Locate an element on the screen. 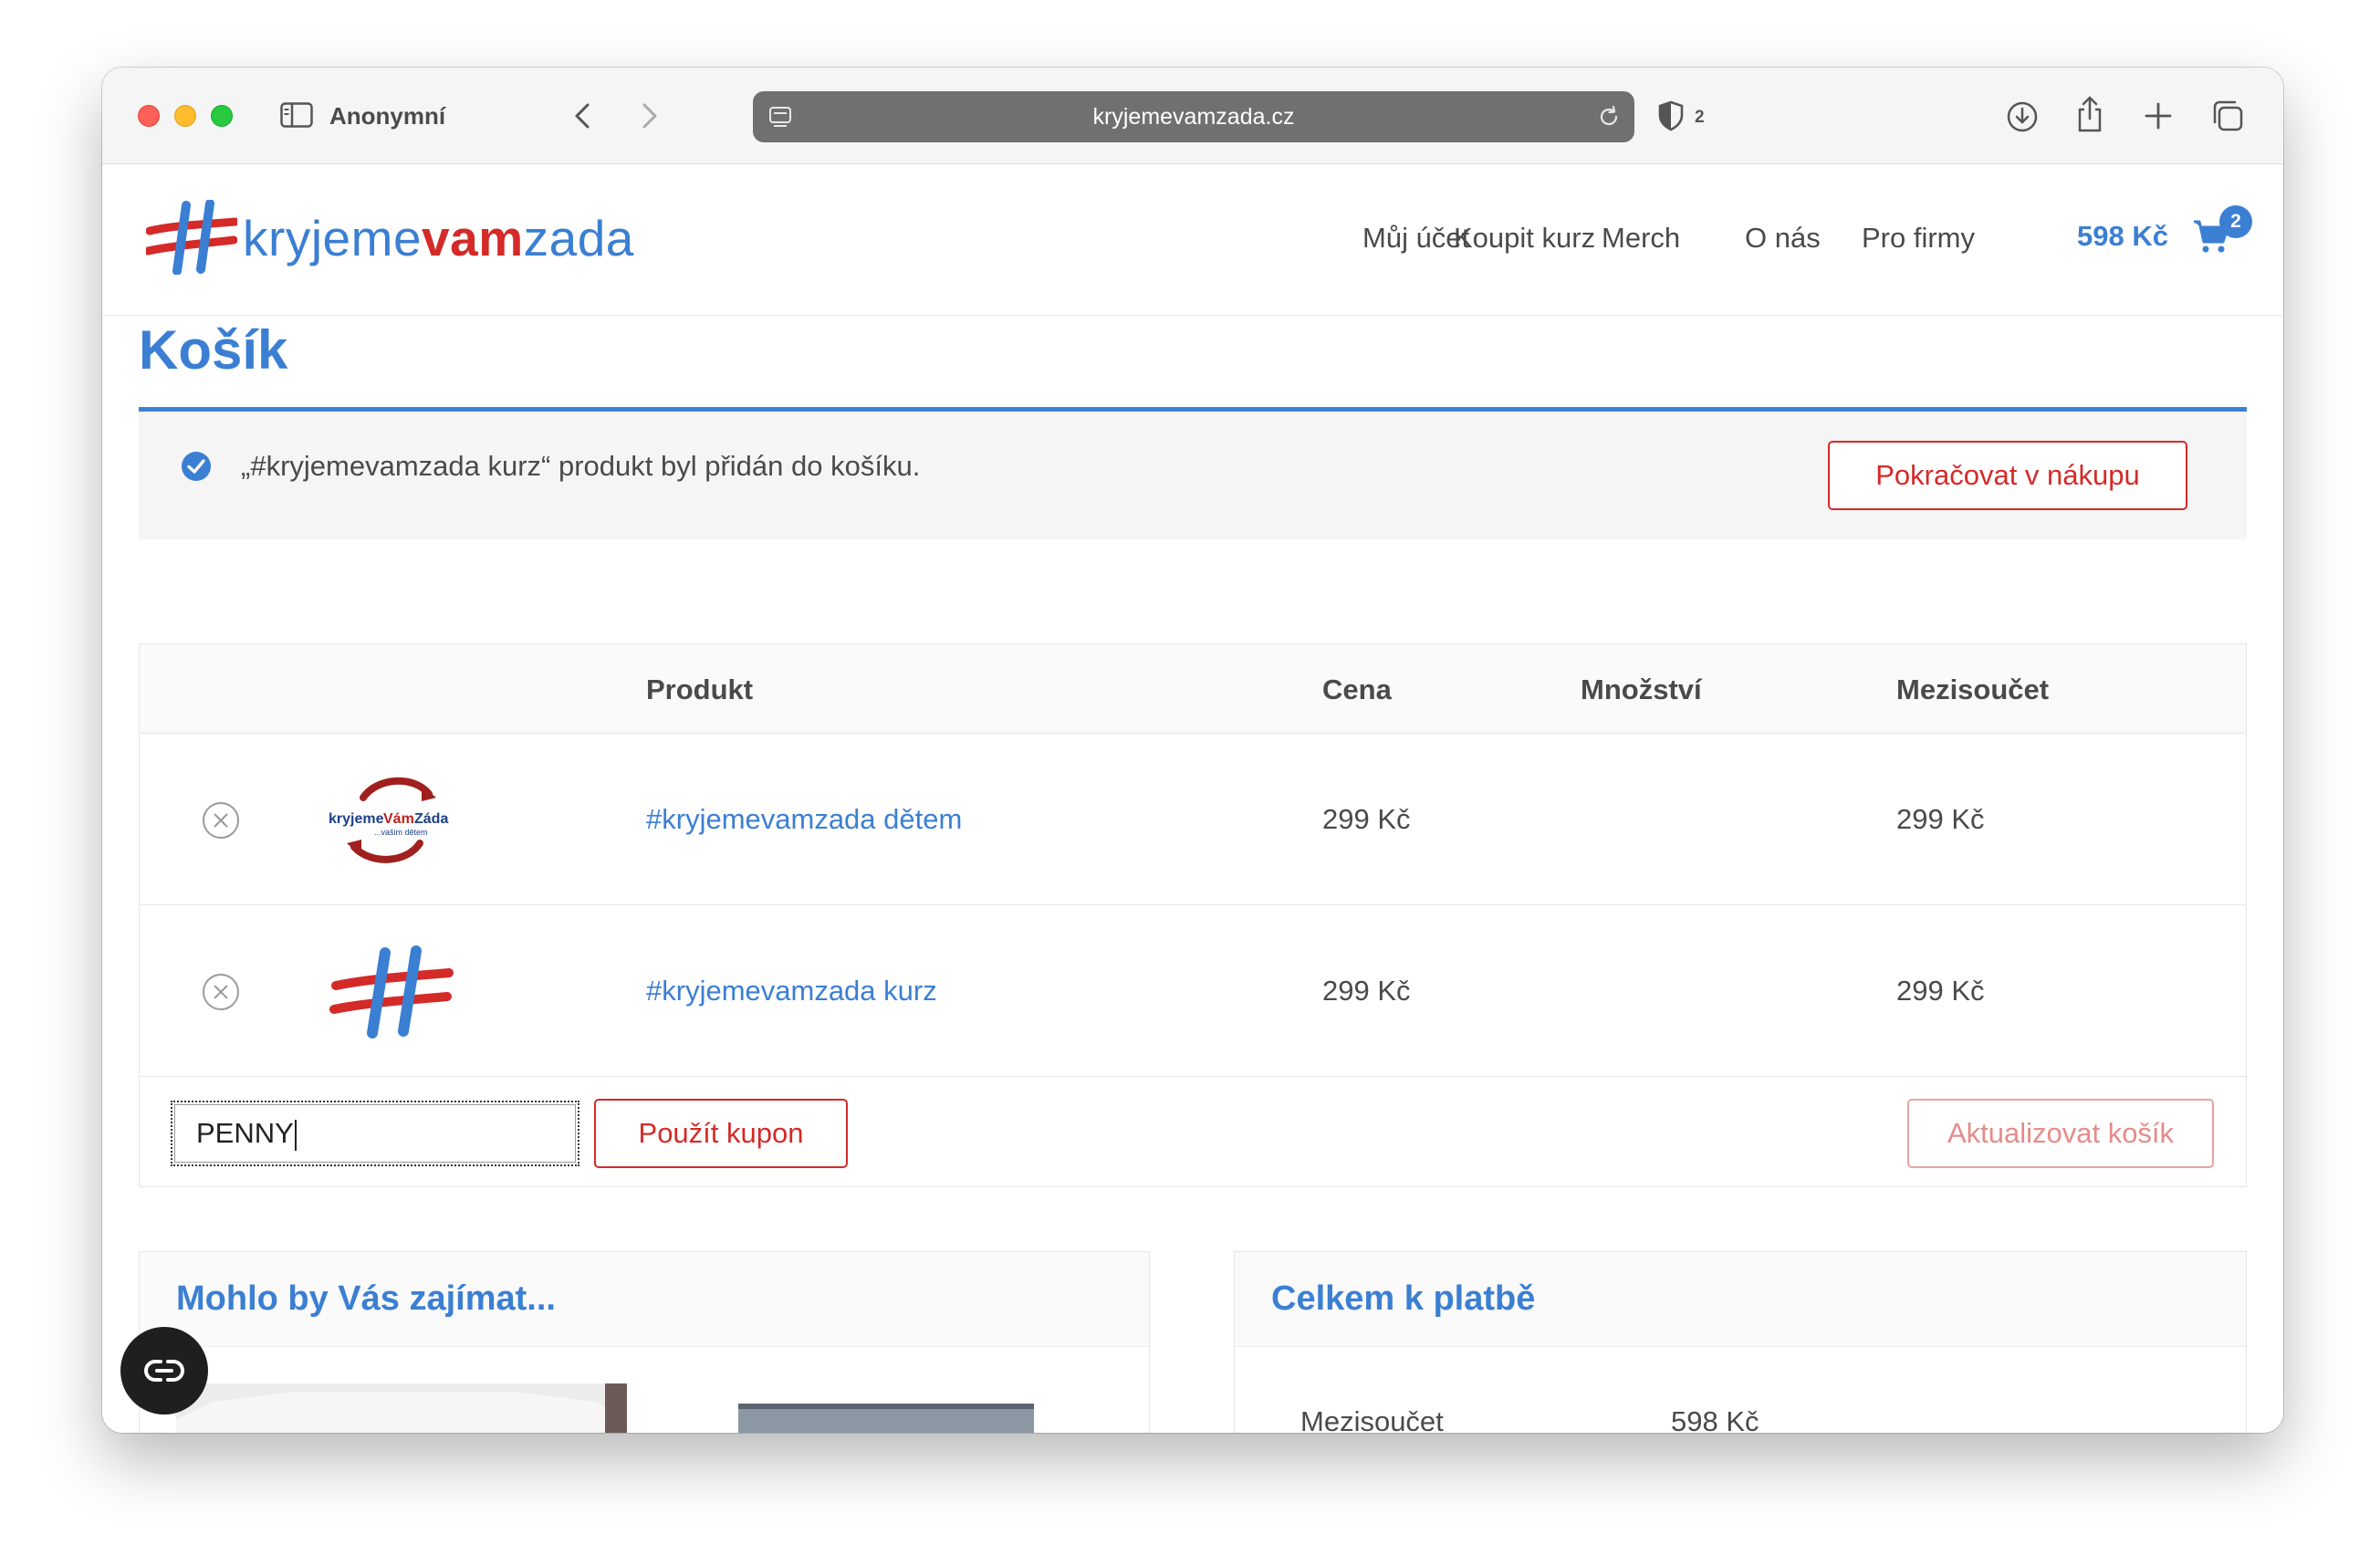 Image resolution: width=2380 pixels, height=1566 pixels. header-quantity: Množství is located at coordinates (1642, 689).